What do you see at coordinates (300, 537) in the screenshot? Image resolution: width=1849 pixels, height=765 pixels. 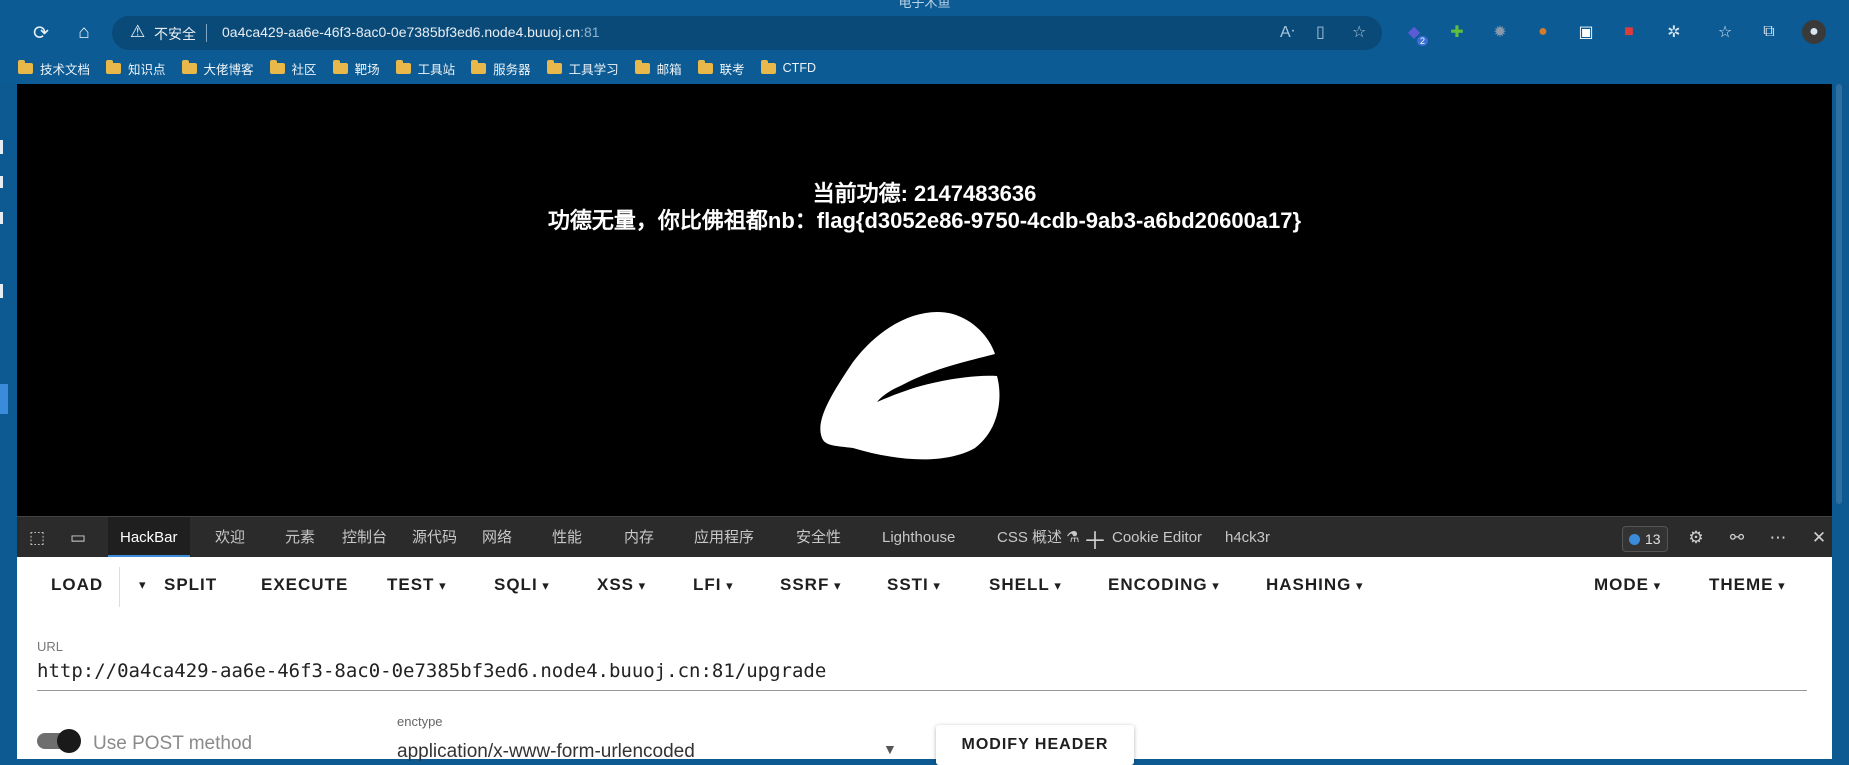 I see `devtools-tab: 元素` at bounding box center [300, 537].